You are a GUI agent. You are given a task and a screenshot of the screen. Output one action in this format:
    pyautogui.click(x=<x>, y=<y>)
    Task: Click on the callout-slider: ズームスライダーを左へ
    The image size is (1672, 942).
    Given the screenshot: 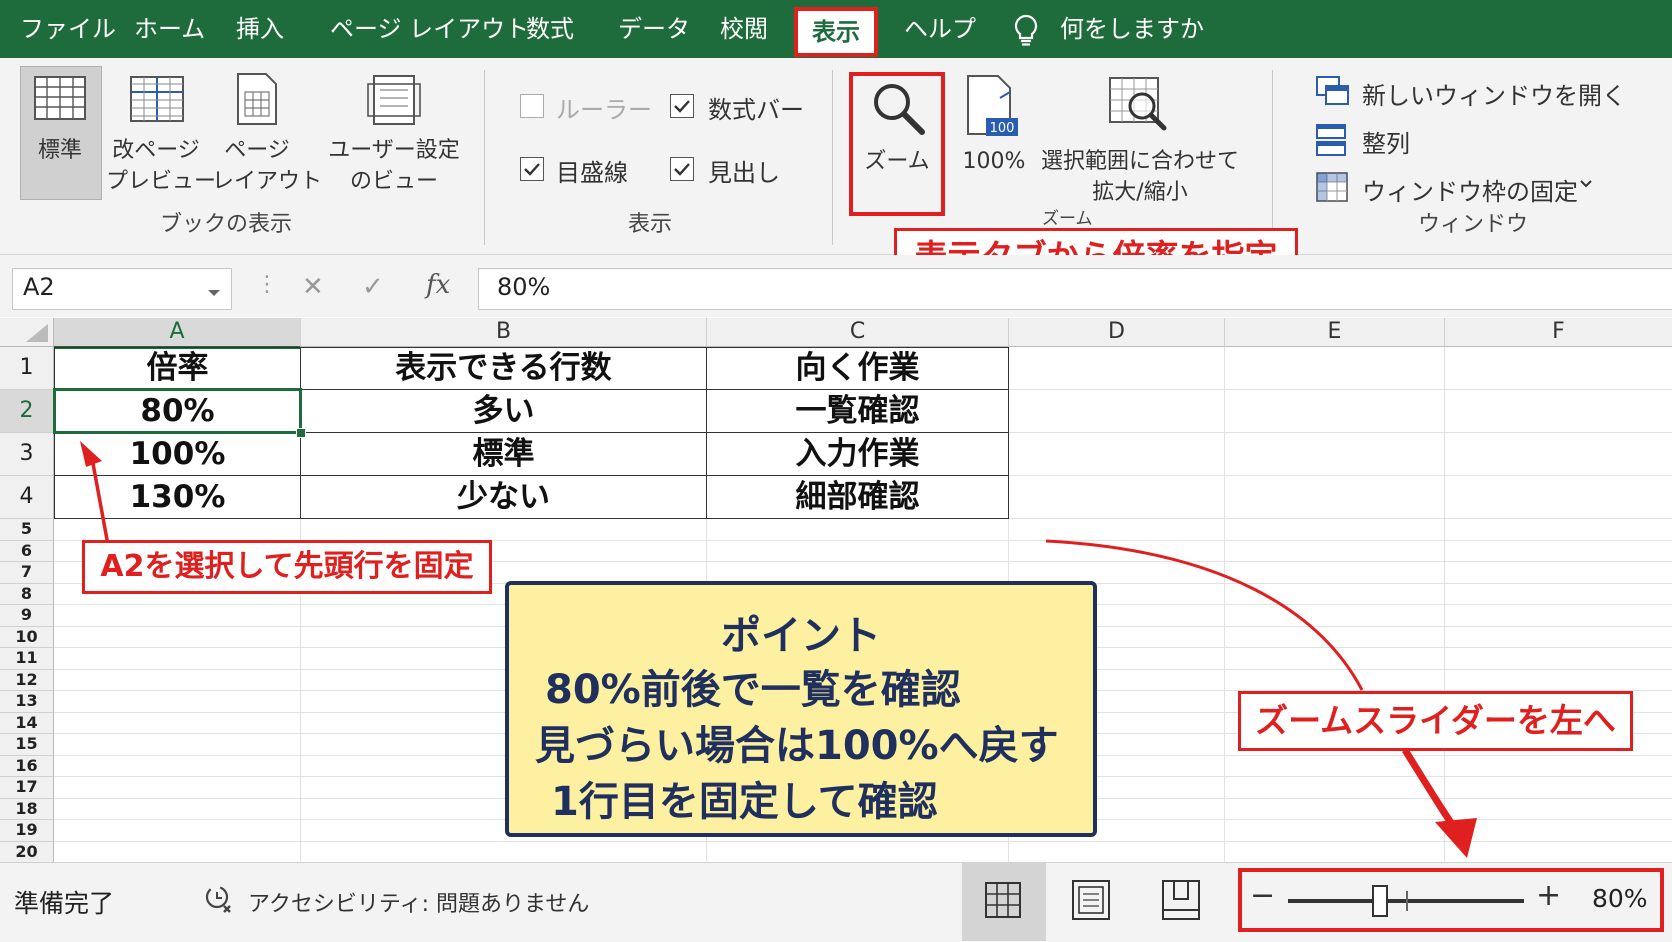 What is the action you would take?
    pyautogui.click(x=1435, y=721)
    